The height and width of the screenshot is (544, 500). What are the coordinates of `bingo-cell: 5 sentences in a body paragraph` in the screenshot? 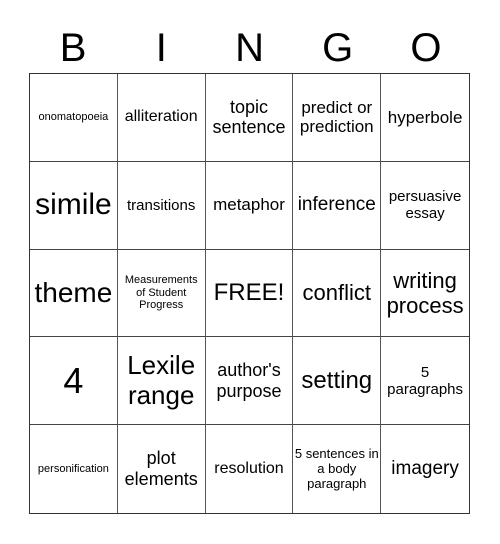 It's located at (337, 469).